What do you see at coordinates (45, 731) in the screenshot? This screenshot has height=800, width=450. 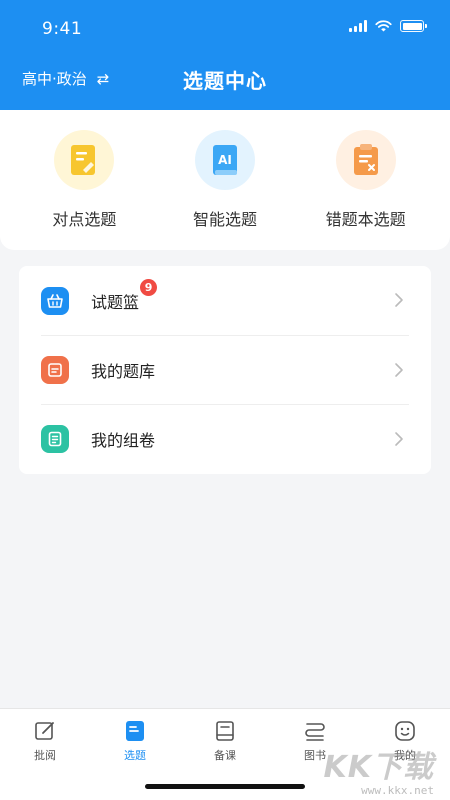 I see `pen-edit-icon` at bounding box center [45, 731].